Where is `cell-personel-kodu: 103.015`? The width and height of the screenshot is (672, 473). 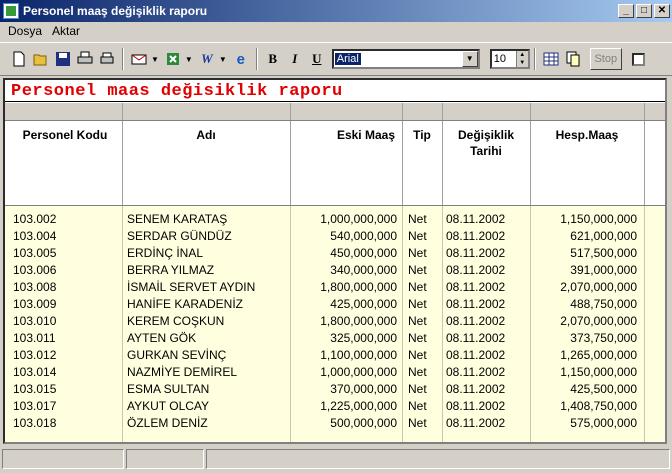
cell-personel-kodu: 103.015 is located at coordinates (35, 389).